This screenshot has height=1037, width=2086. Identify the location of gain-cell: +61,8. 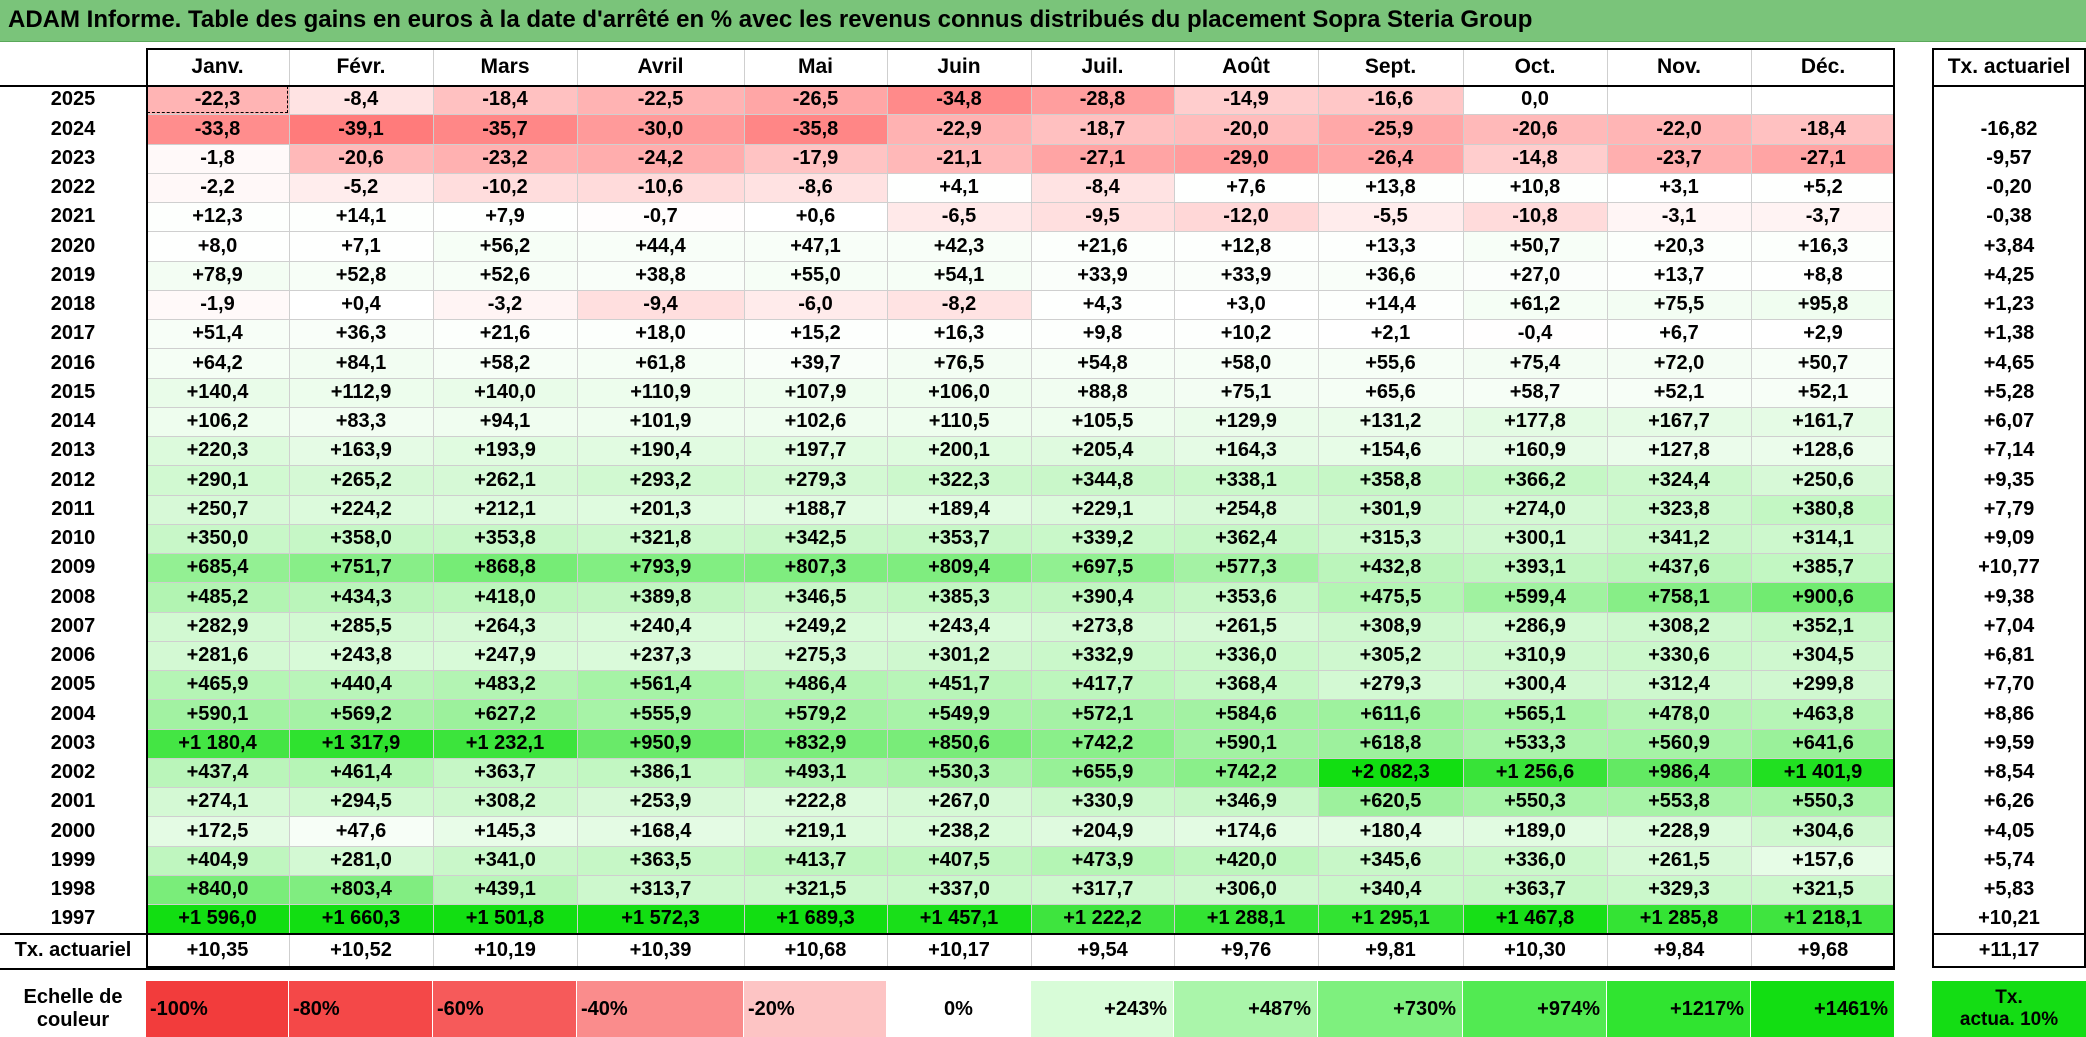
(660, 363).